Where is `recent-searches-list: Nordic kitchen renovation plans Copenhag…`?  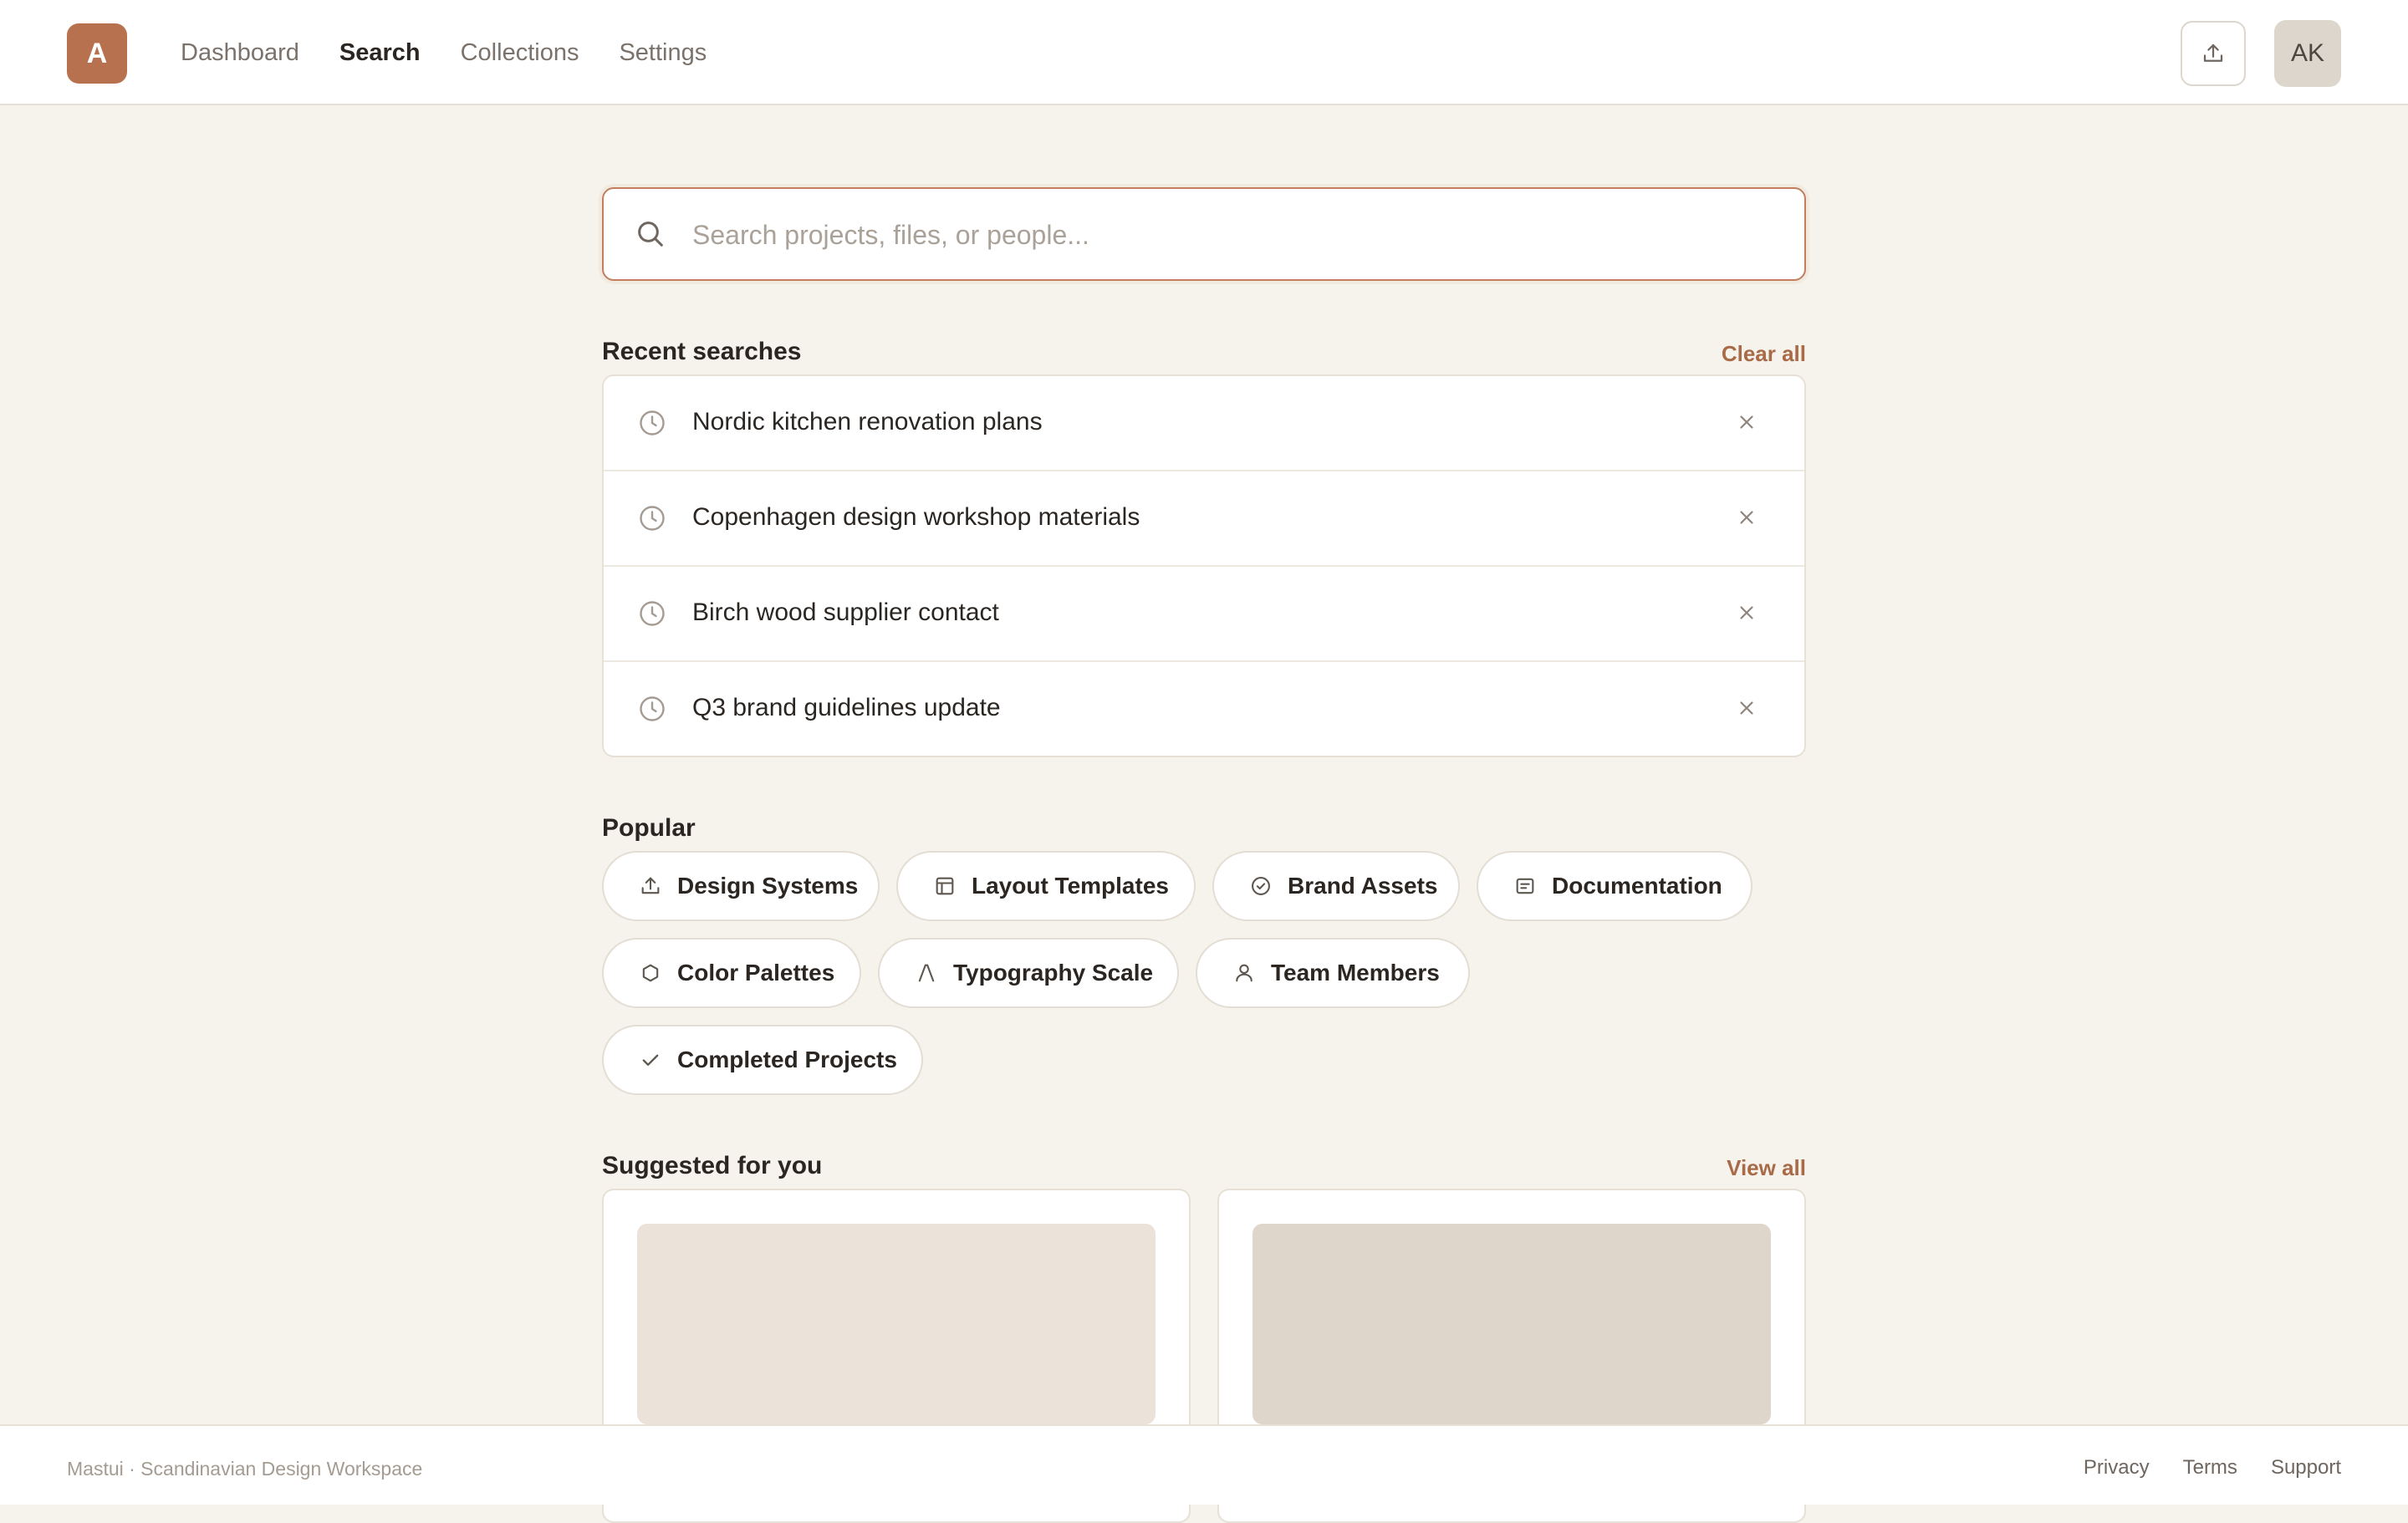 recent-searches-list: Nordic kitchen renovation plans Copenhag… is located at coordinates (1204, 565).